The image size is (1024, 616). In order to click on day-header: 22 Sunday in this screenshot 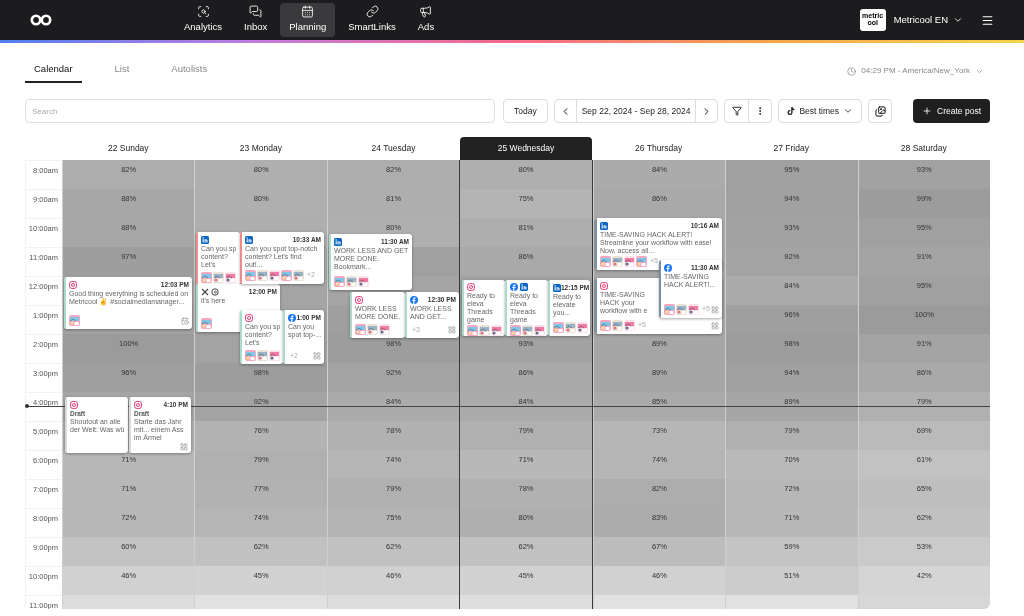, I will do `click(128, 148)`.